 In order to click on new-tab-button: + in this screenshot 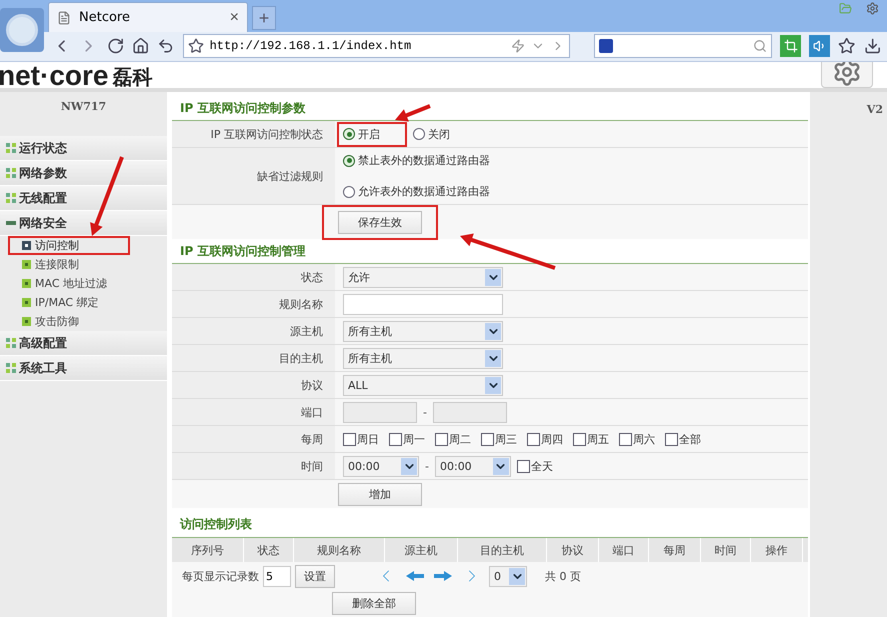, I will do `click(264, 18)`.